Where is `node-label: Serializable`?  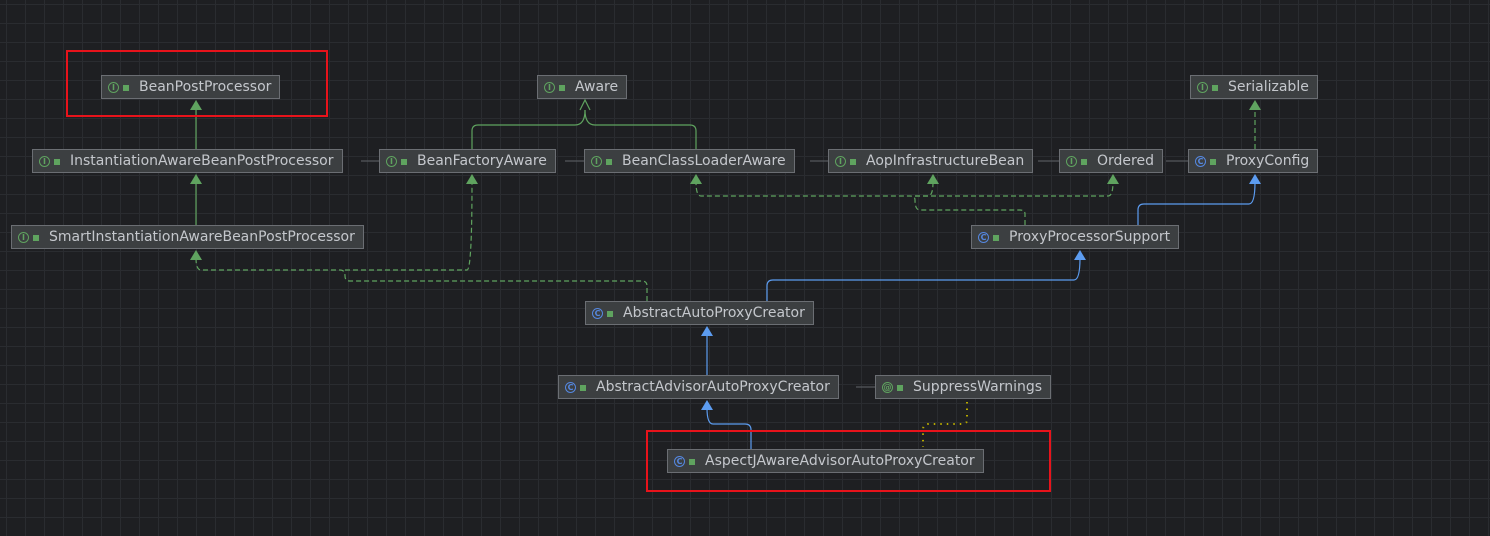
node-label: Serializable is located at coordinates (1268, 87).